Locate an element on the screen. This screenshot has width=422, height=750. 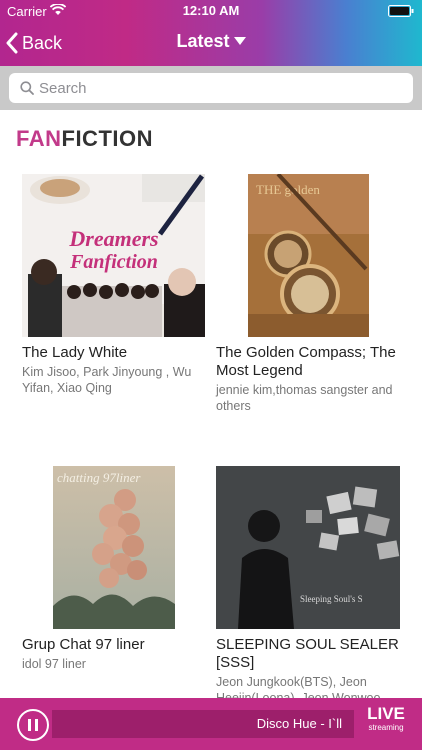
section-title-rest: FICTION is located at coordinates (107, 138).